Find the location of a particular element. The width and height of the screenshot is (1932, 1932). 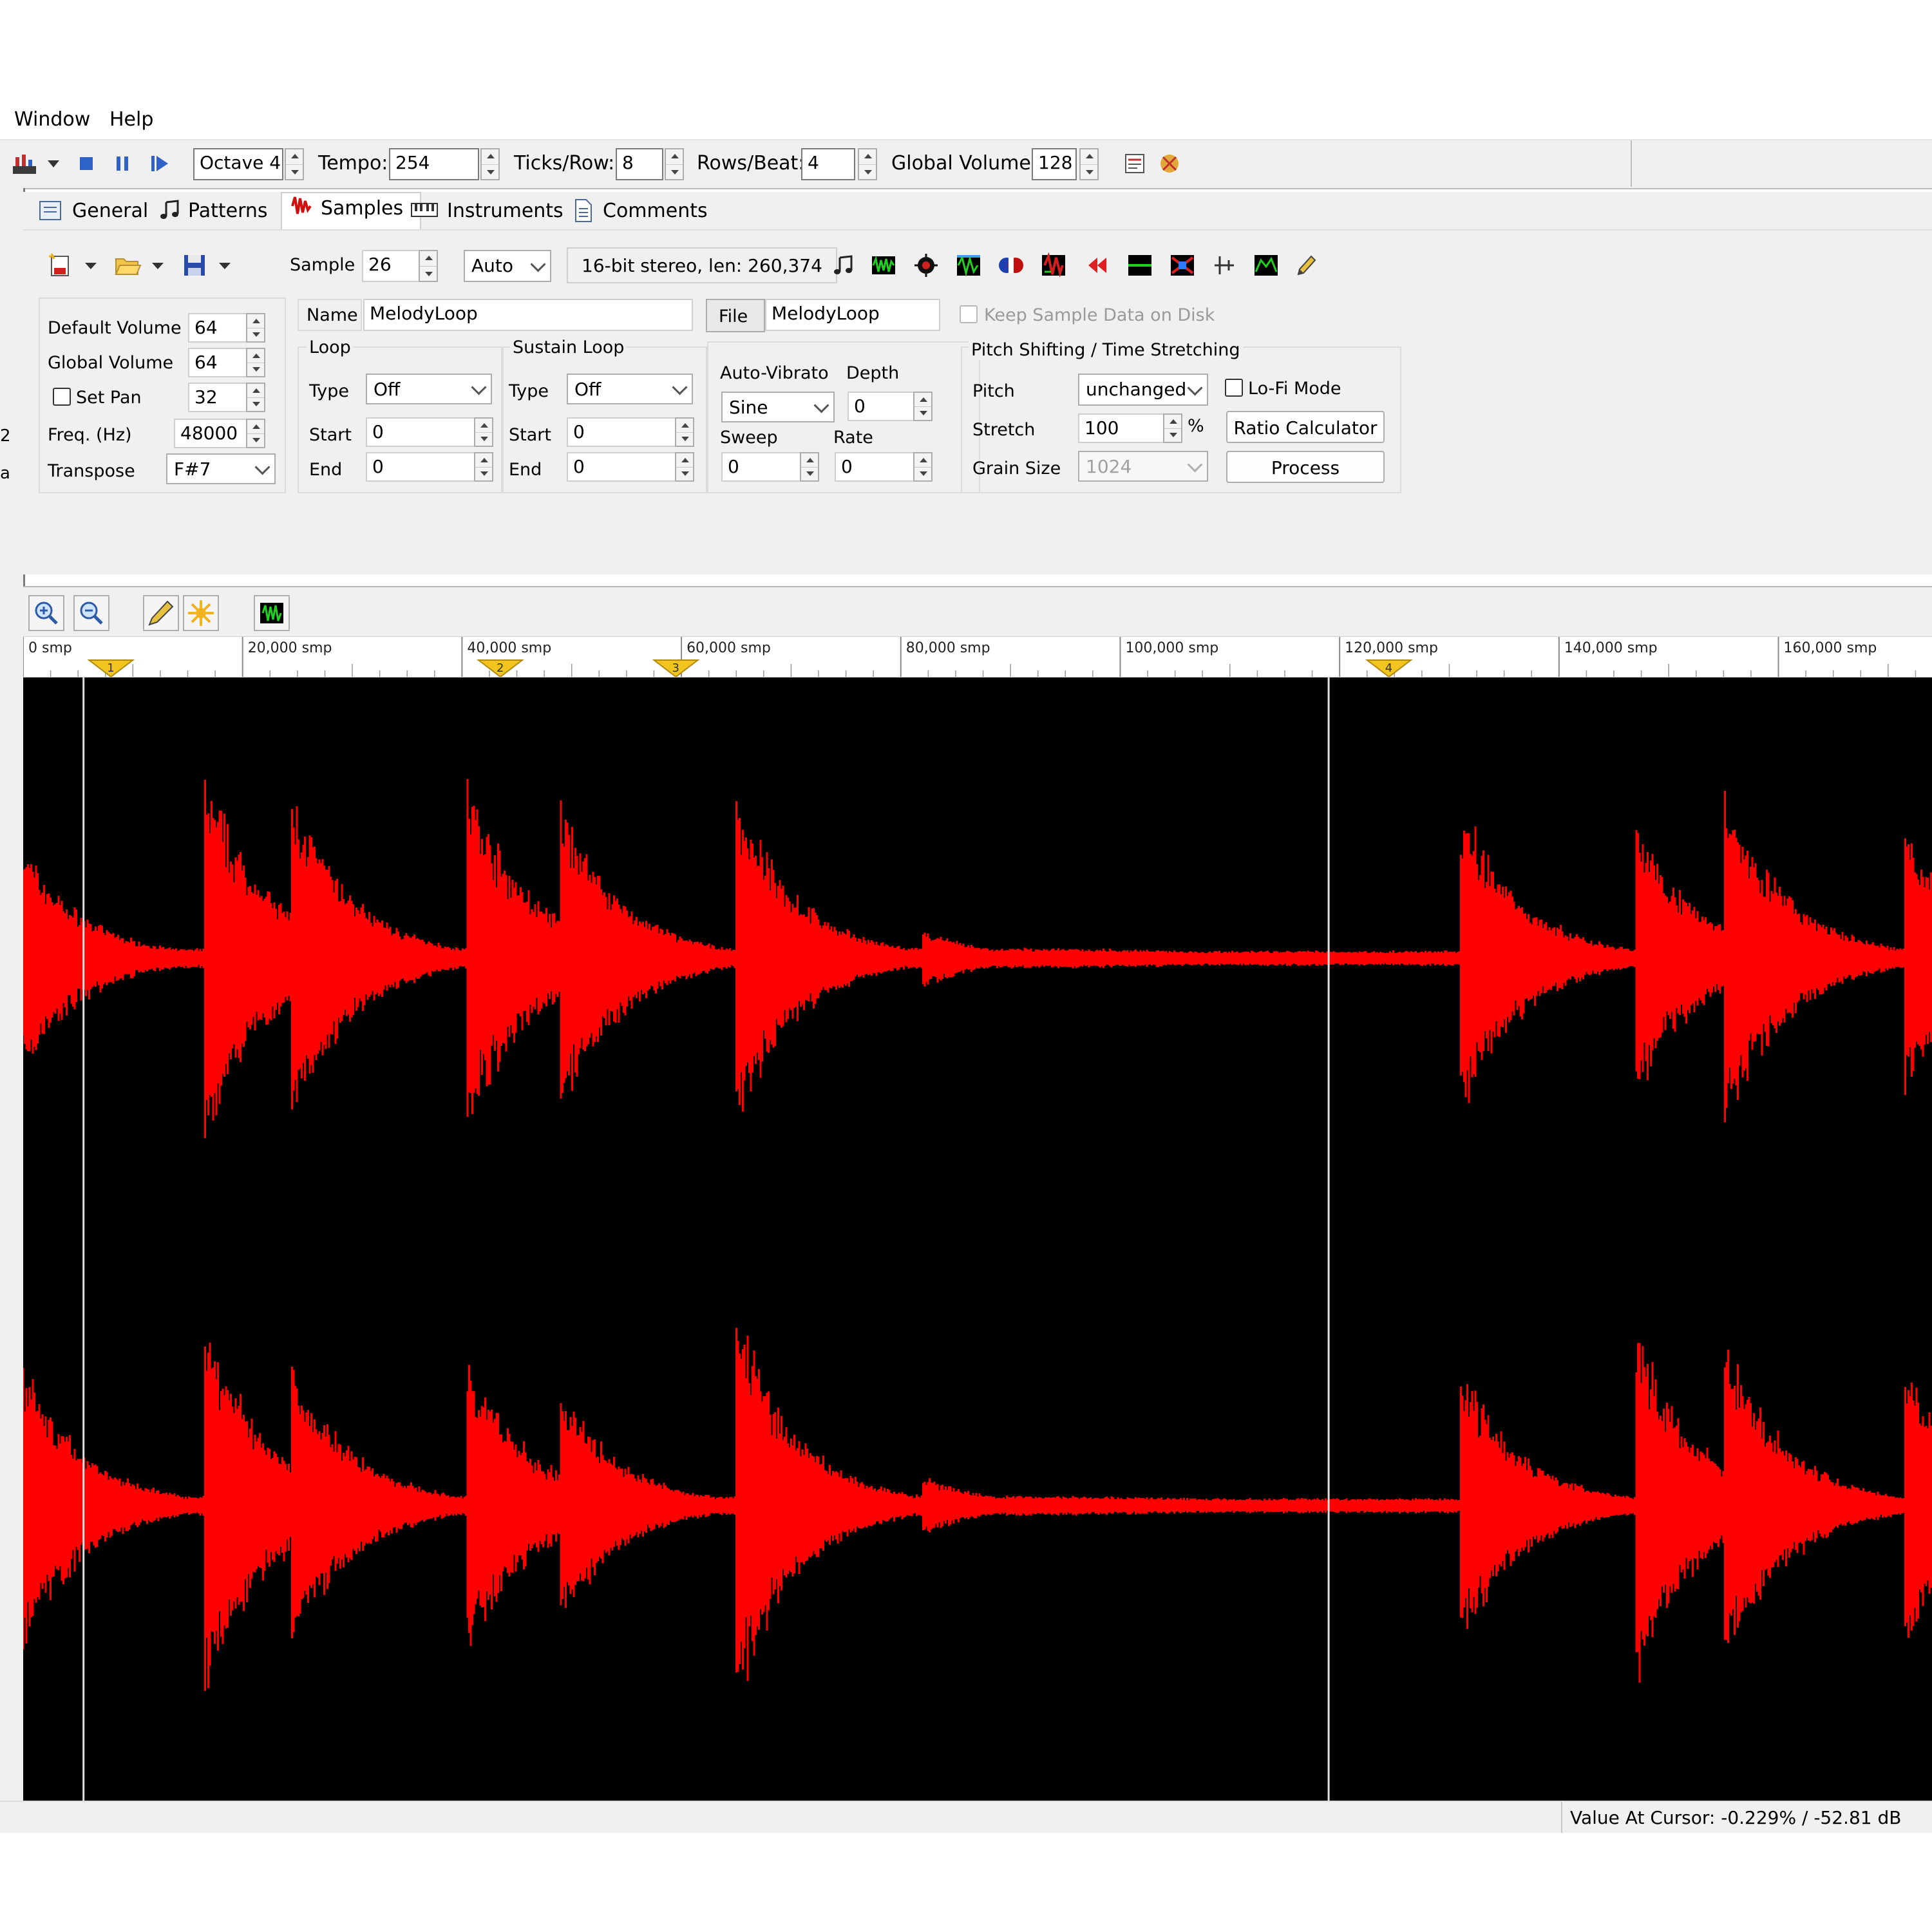

play-note-icon is located at coordinates (844, 265).